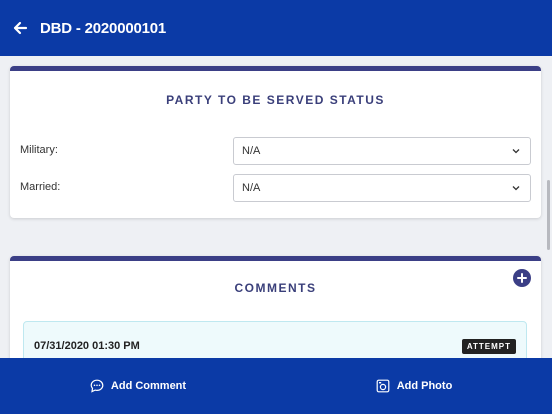 The image size is (552, 414). What do you see at coordinates (39, 150) in the screenshot?
I see `military-label: Military:` at bounding box center [39, 150].